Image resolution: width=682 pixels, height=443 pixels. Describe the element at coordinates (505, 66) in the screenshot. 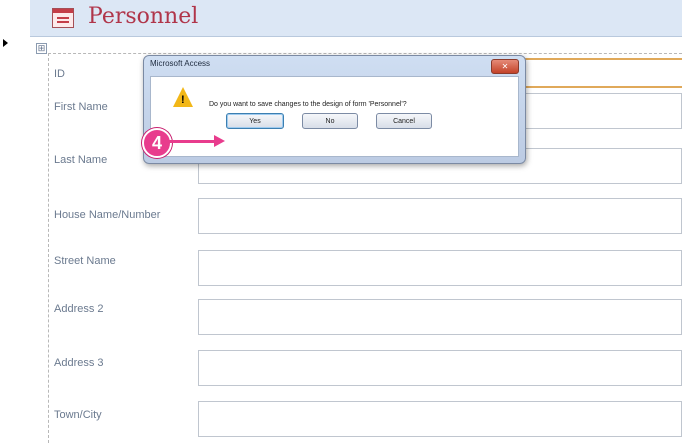

I see `close-icon: ✕` at that location.